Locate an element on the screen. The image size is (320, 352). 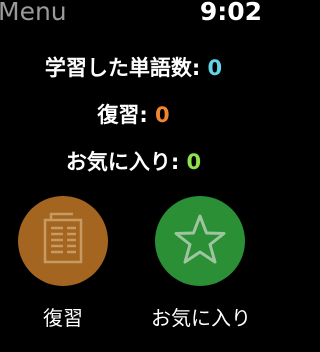
favorites-button is located at coordinates (200, 241).